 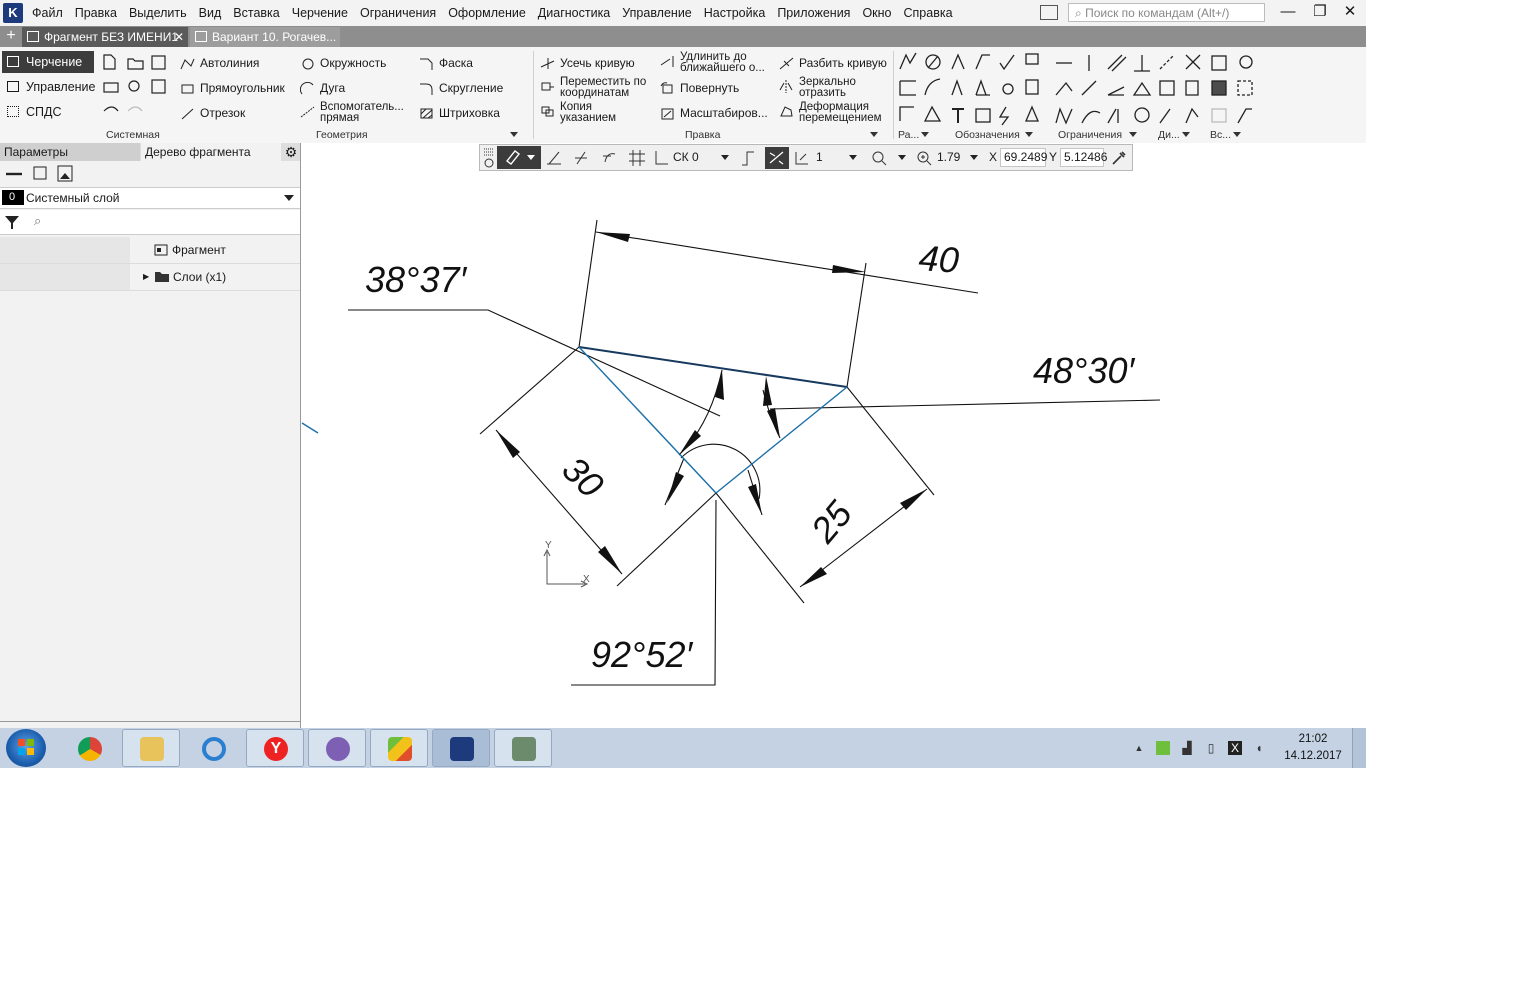 I want to click on snap-mode-button, so click(x=519, y=157).